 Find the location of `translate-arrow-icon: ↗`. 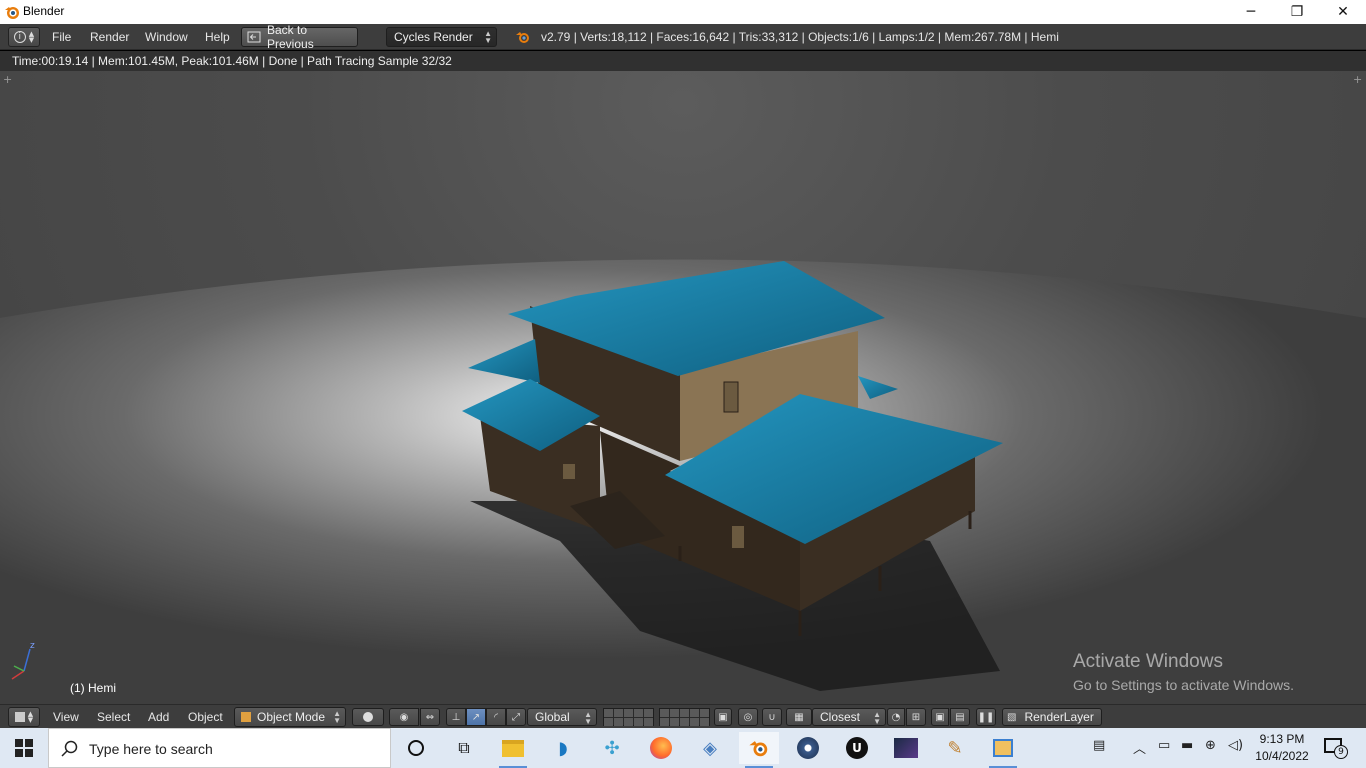

translate-arrow-icon: ↗ is located at coordinates (476, 717).